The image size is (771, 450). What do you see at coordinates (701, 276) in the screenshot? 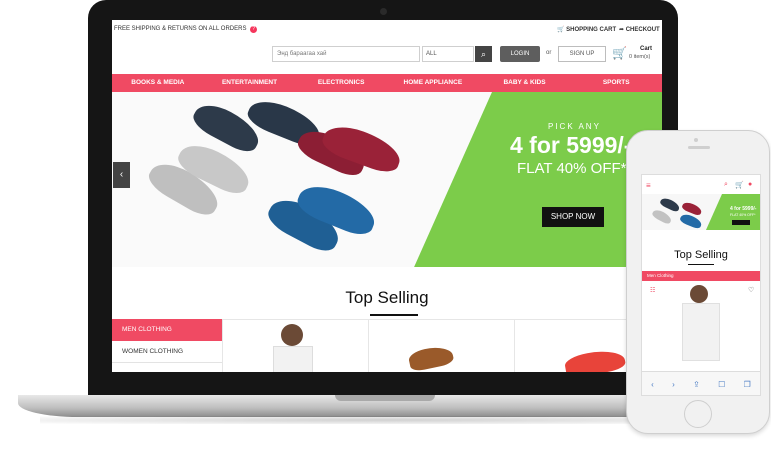
I see `phone-tab-men-clothing: Men Clothing` at bounding box center [701, 276].